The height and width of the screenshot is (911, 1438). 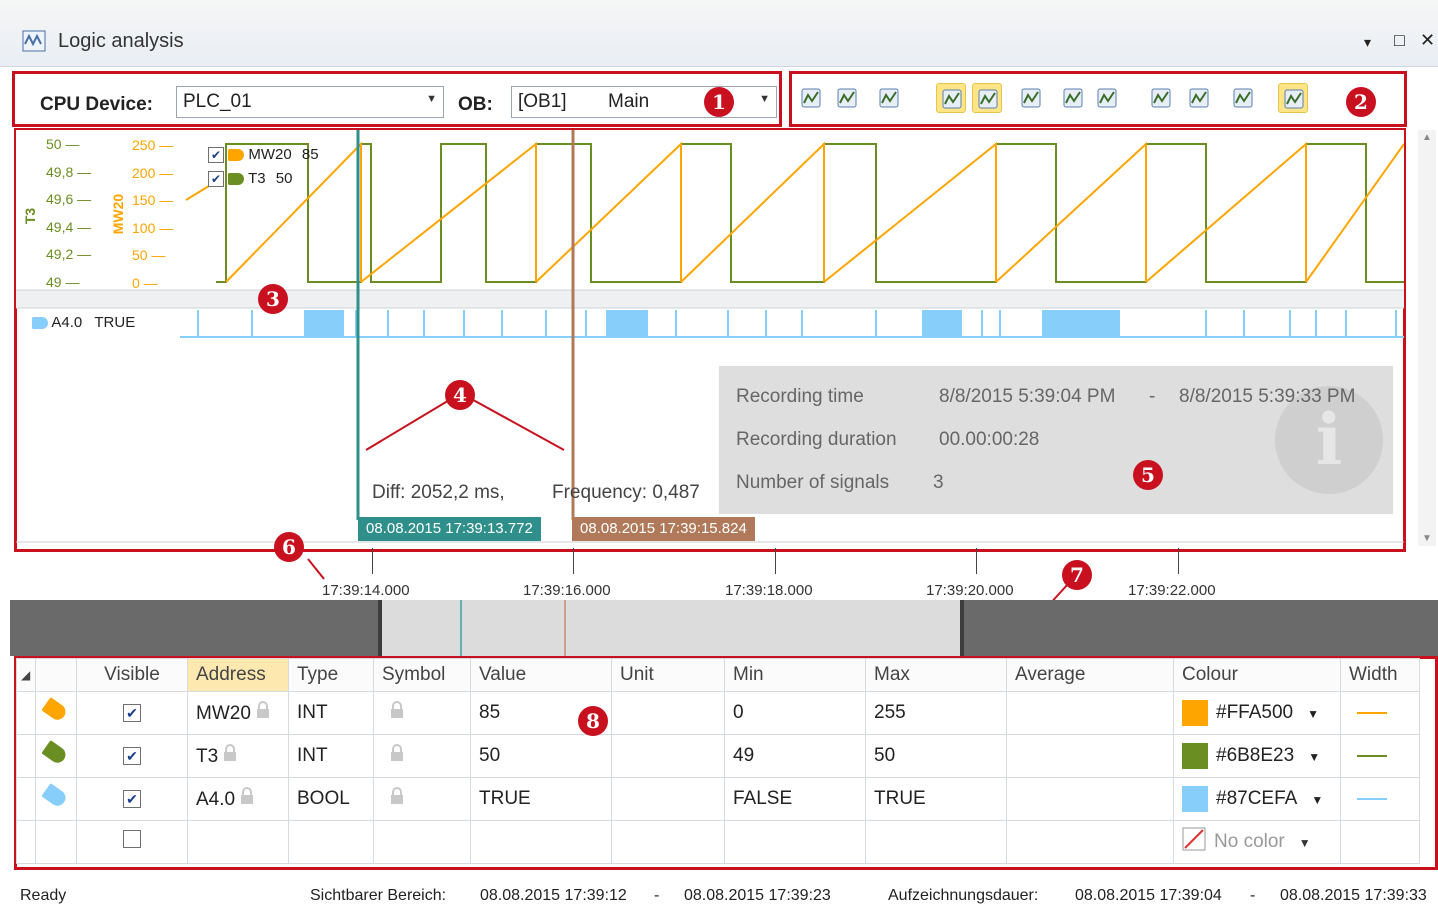 I want to click on t3-axis-tick: 49 —, so click(x=63, y=281).